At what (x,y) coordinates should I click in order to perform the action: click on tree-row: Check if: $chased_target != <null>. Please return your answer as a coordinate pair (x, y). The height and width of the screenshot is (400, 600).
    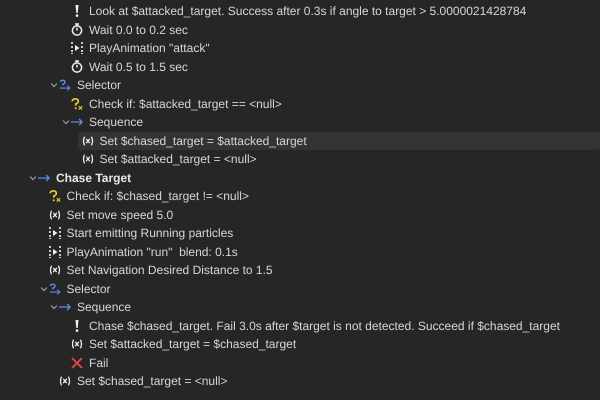
    Looking at the image, I should click on (322, 196).